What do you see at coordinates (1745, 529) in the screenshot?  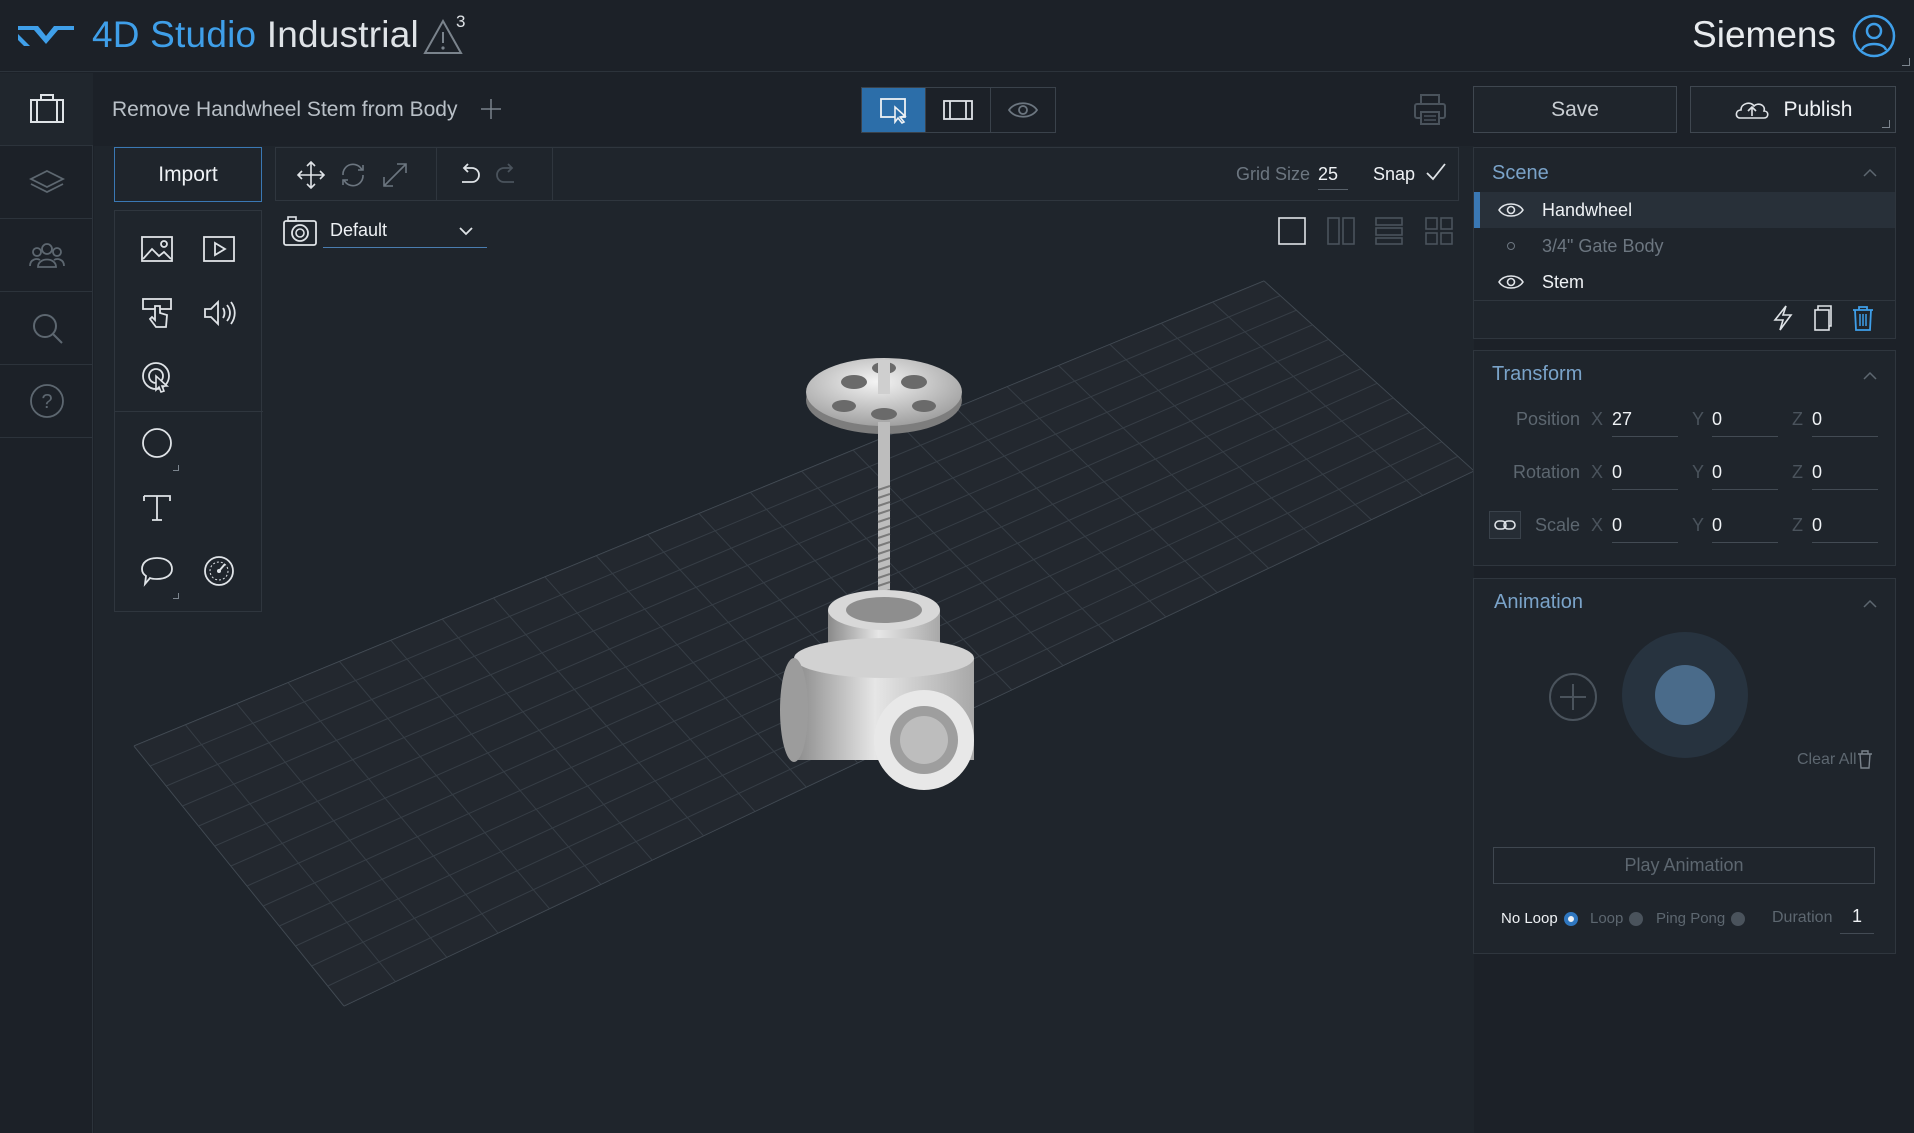 I see `scale-y-input: 0` at bounding box center [1745, 529].